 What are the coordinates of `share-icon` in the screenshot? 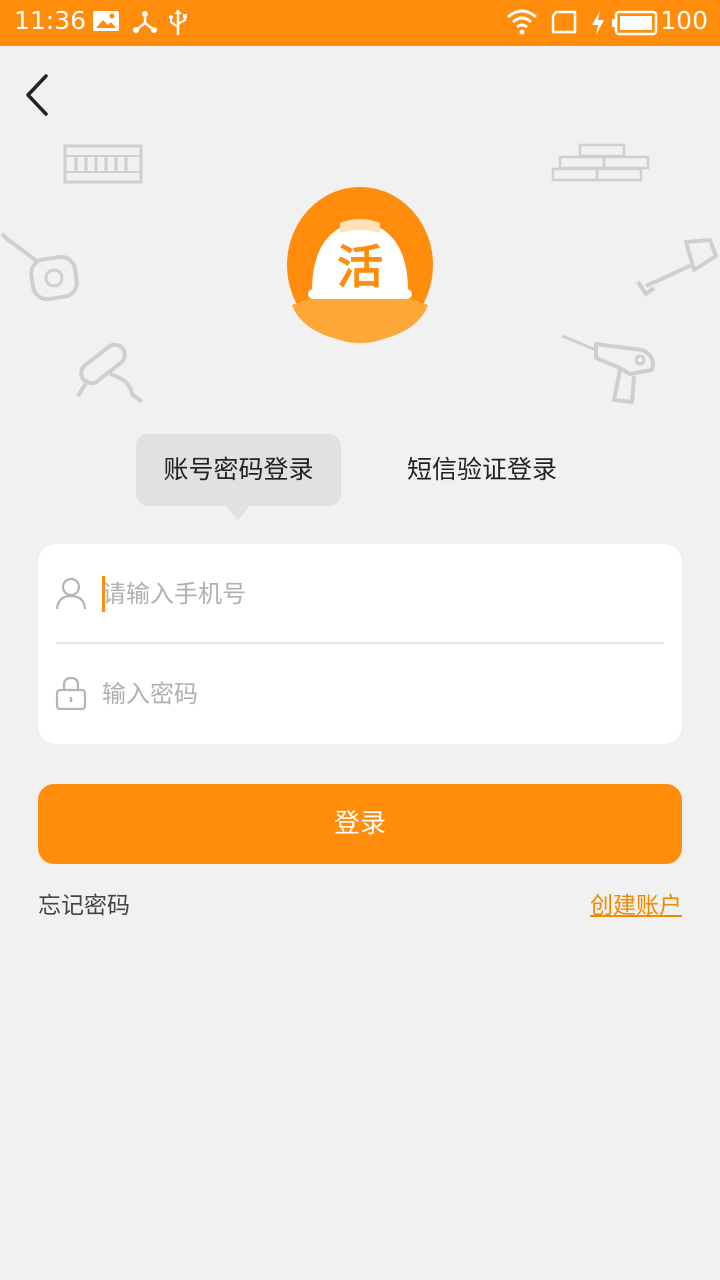 It's located at (145, 22).